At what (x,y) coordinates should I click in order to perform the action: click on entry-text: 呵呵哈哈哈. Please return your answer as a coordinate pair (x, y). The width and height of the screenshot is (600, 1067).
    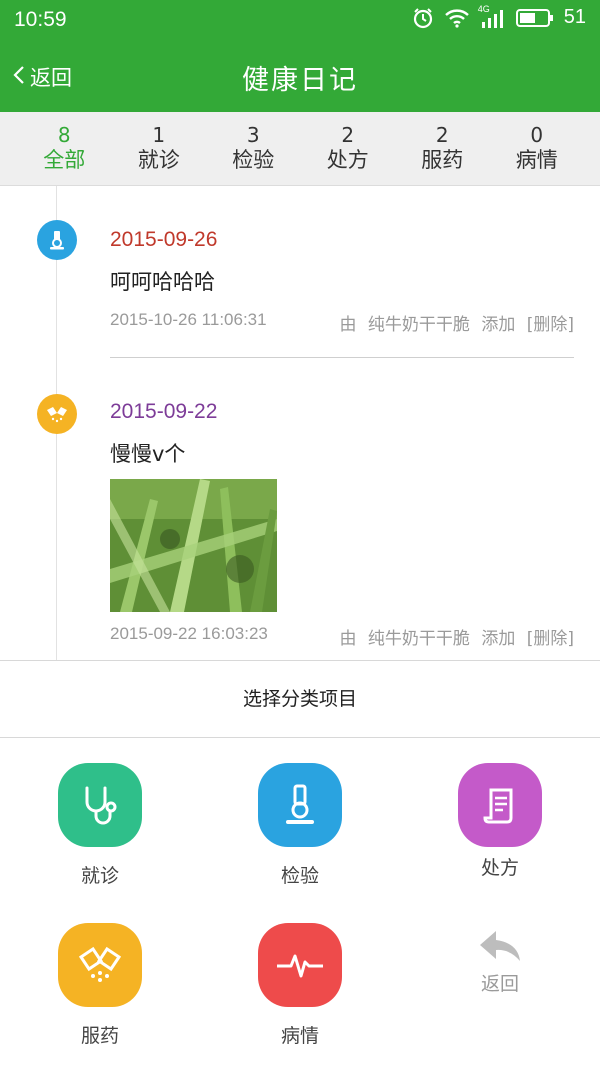
    Looking at the image, I should click on (162, 282).